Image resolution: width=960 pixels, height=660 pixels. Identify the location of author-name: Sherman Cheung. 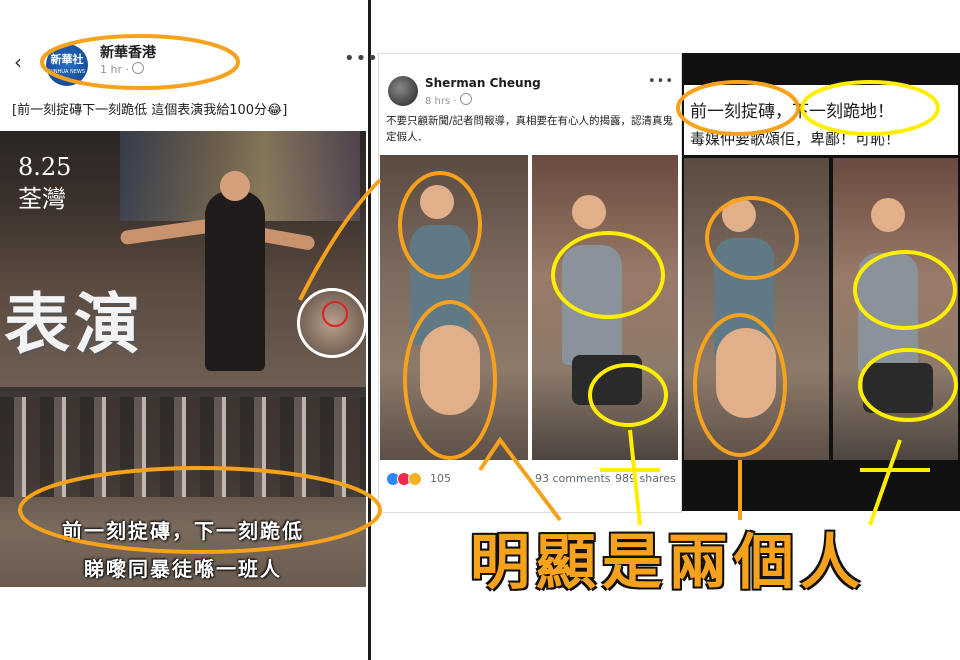
(483, 83).